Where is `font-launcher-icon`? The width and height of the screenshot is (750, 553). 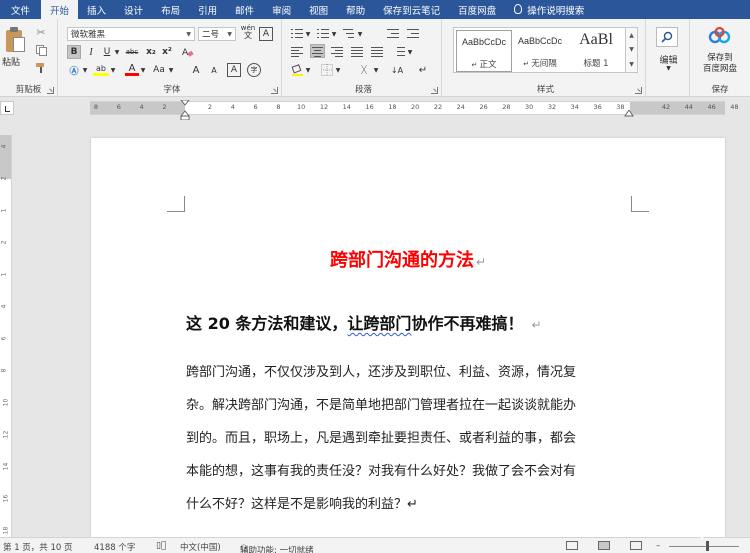 font-launcher-icon is located at coordinates (274, 90).